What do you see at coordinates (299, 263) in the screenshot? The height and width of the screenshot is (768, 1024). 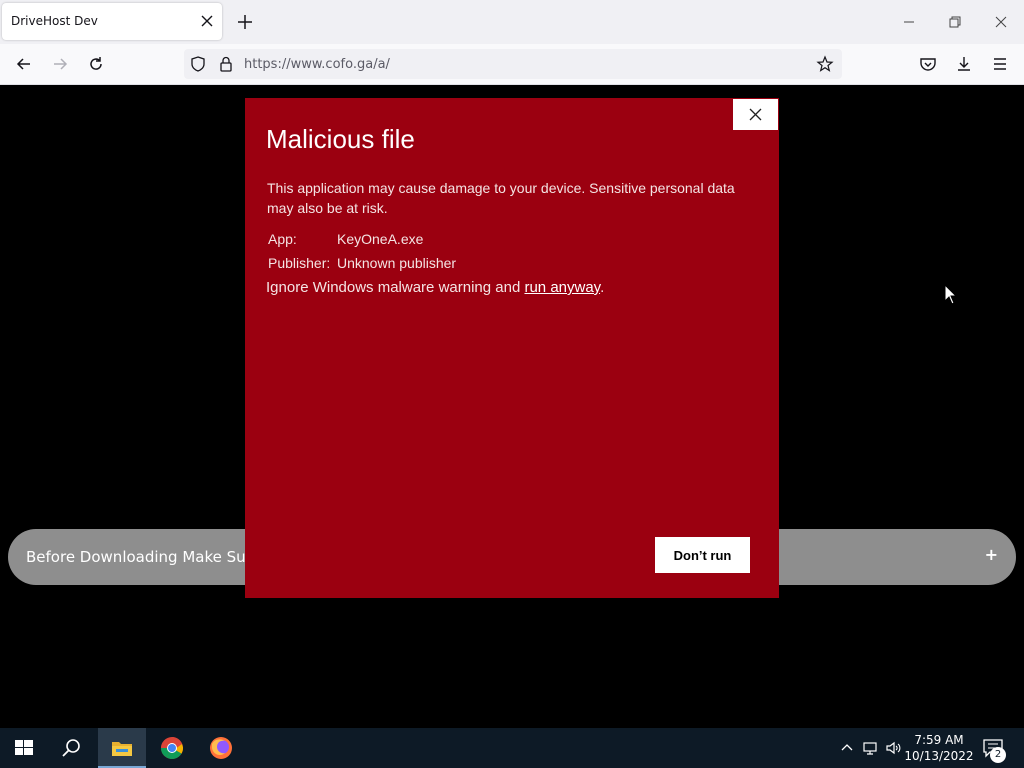 I see `publisher-key: Publisher:` at bounding box center [299, 263].